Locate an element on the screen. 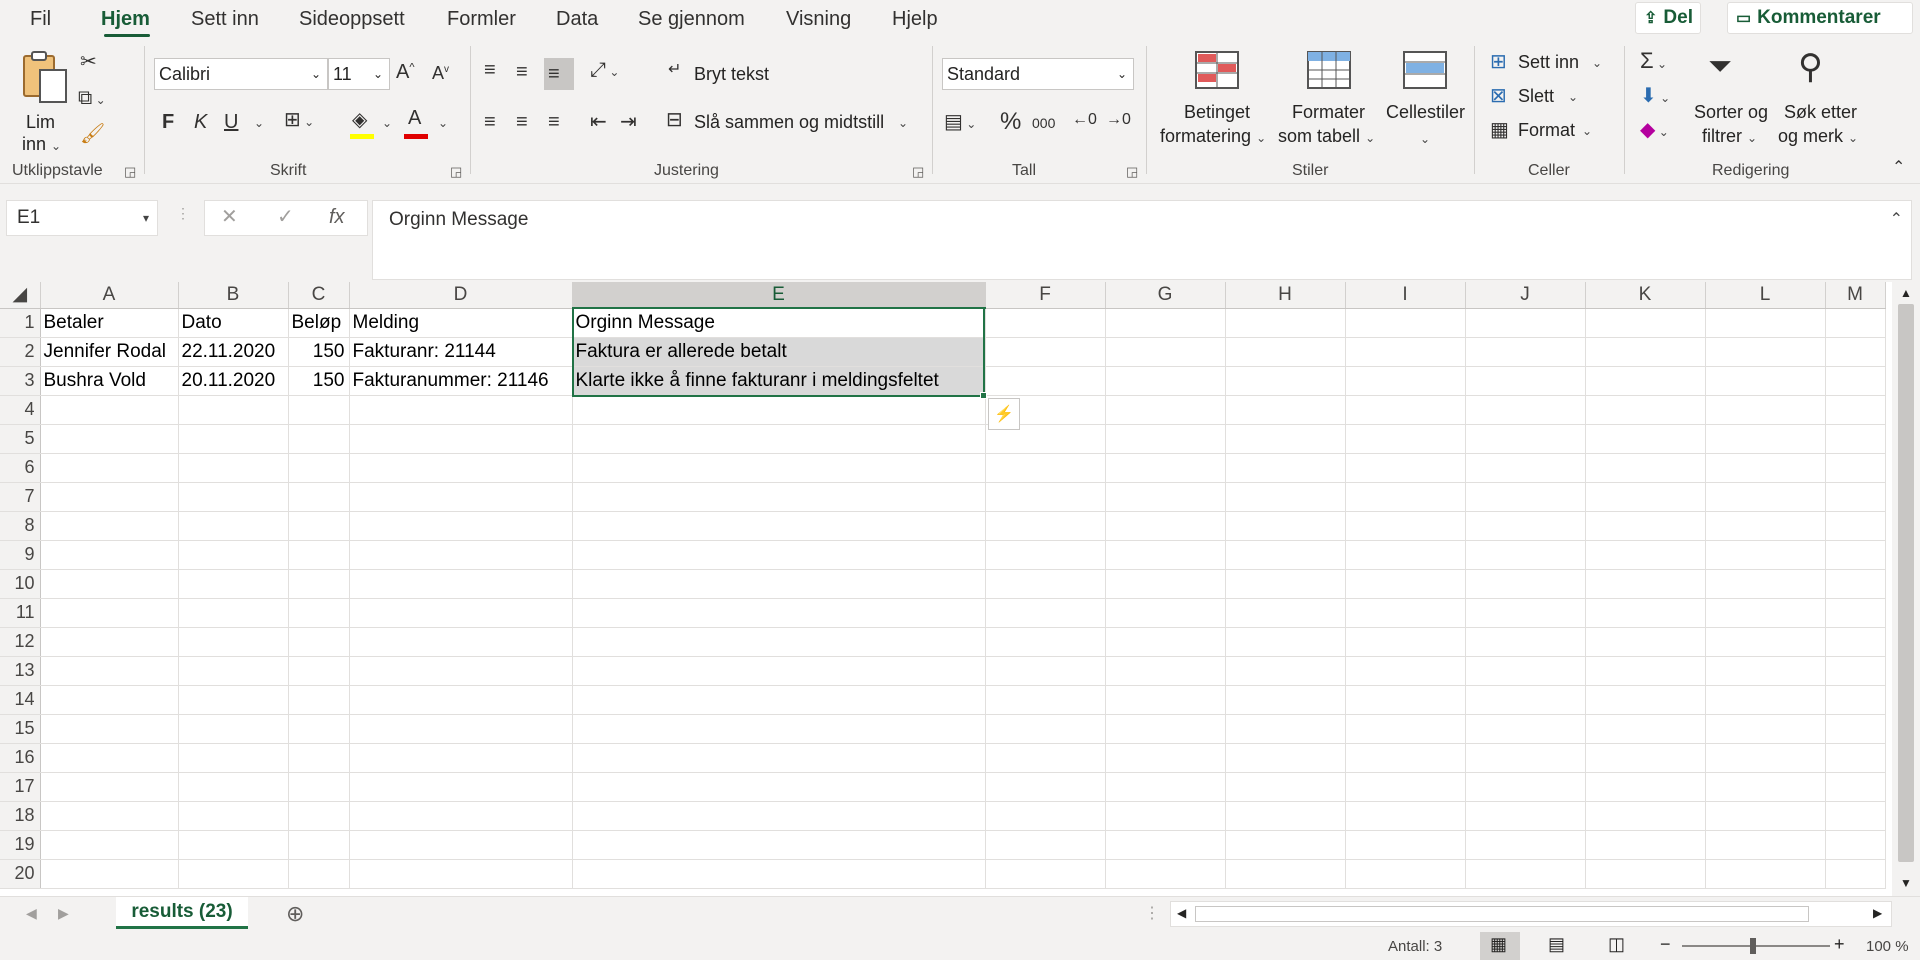 The width and height of the screenshot is (1920, 960). cell-b15 is located at coordinates (233, 729).